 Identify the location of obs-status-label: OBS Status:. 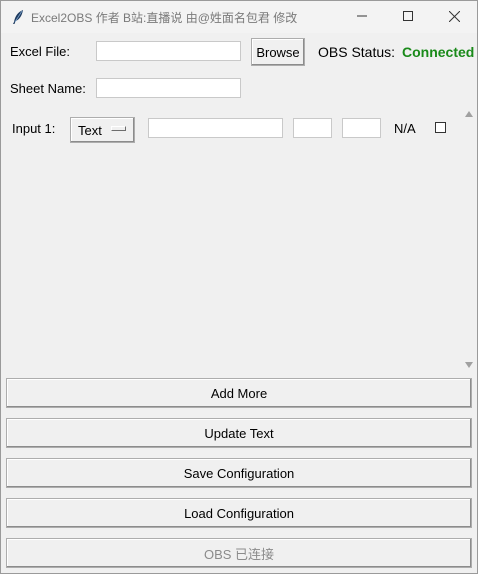
(357, 52).